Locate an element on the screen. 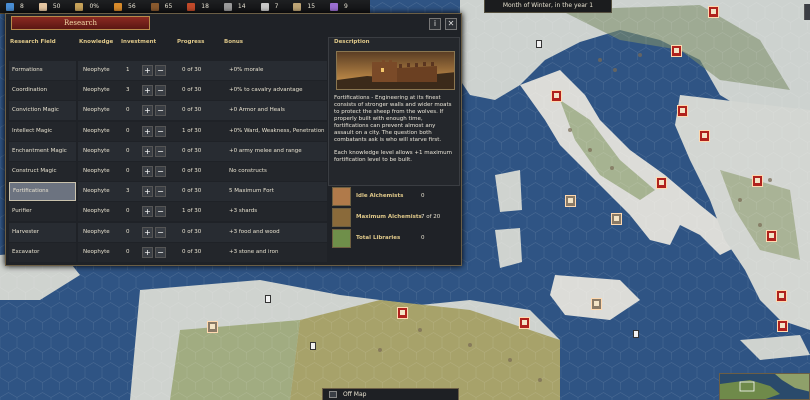 The width and height of the screenshot is (810, 400). research-field-name: Purifier is located at coordinates (42, 212).